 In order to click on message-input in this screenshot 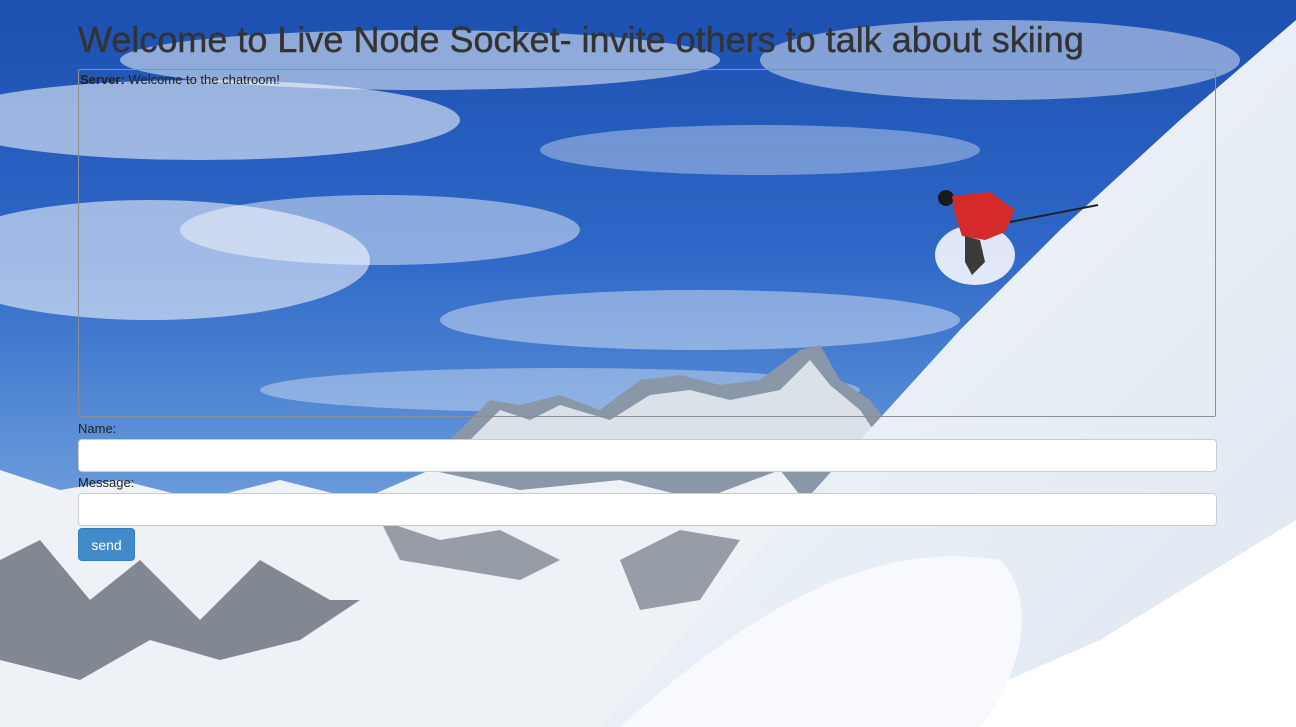, I will do `click(647, 509)`.